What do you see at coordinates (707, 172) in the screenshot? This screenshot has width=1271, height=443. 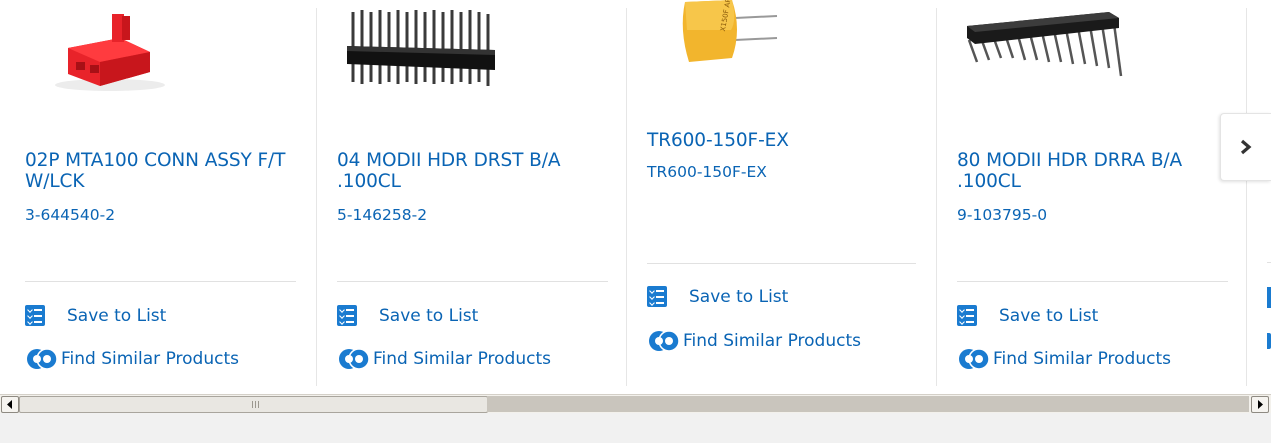 I see `part-number: TR600-150F-EX` at bounding box center [707, 172].